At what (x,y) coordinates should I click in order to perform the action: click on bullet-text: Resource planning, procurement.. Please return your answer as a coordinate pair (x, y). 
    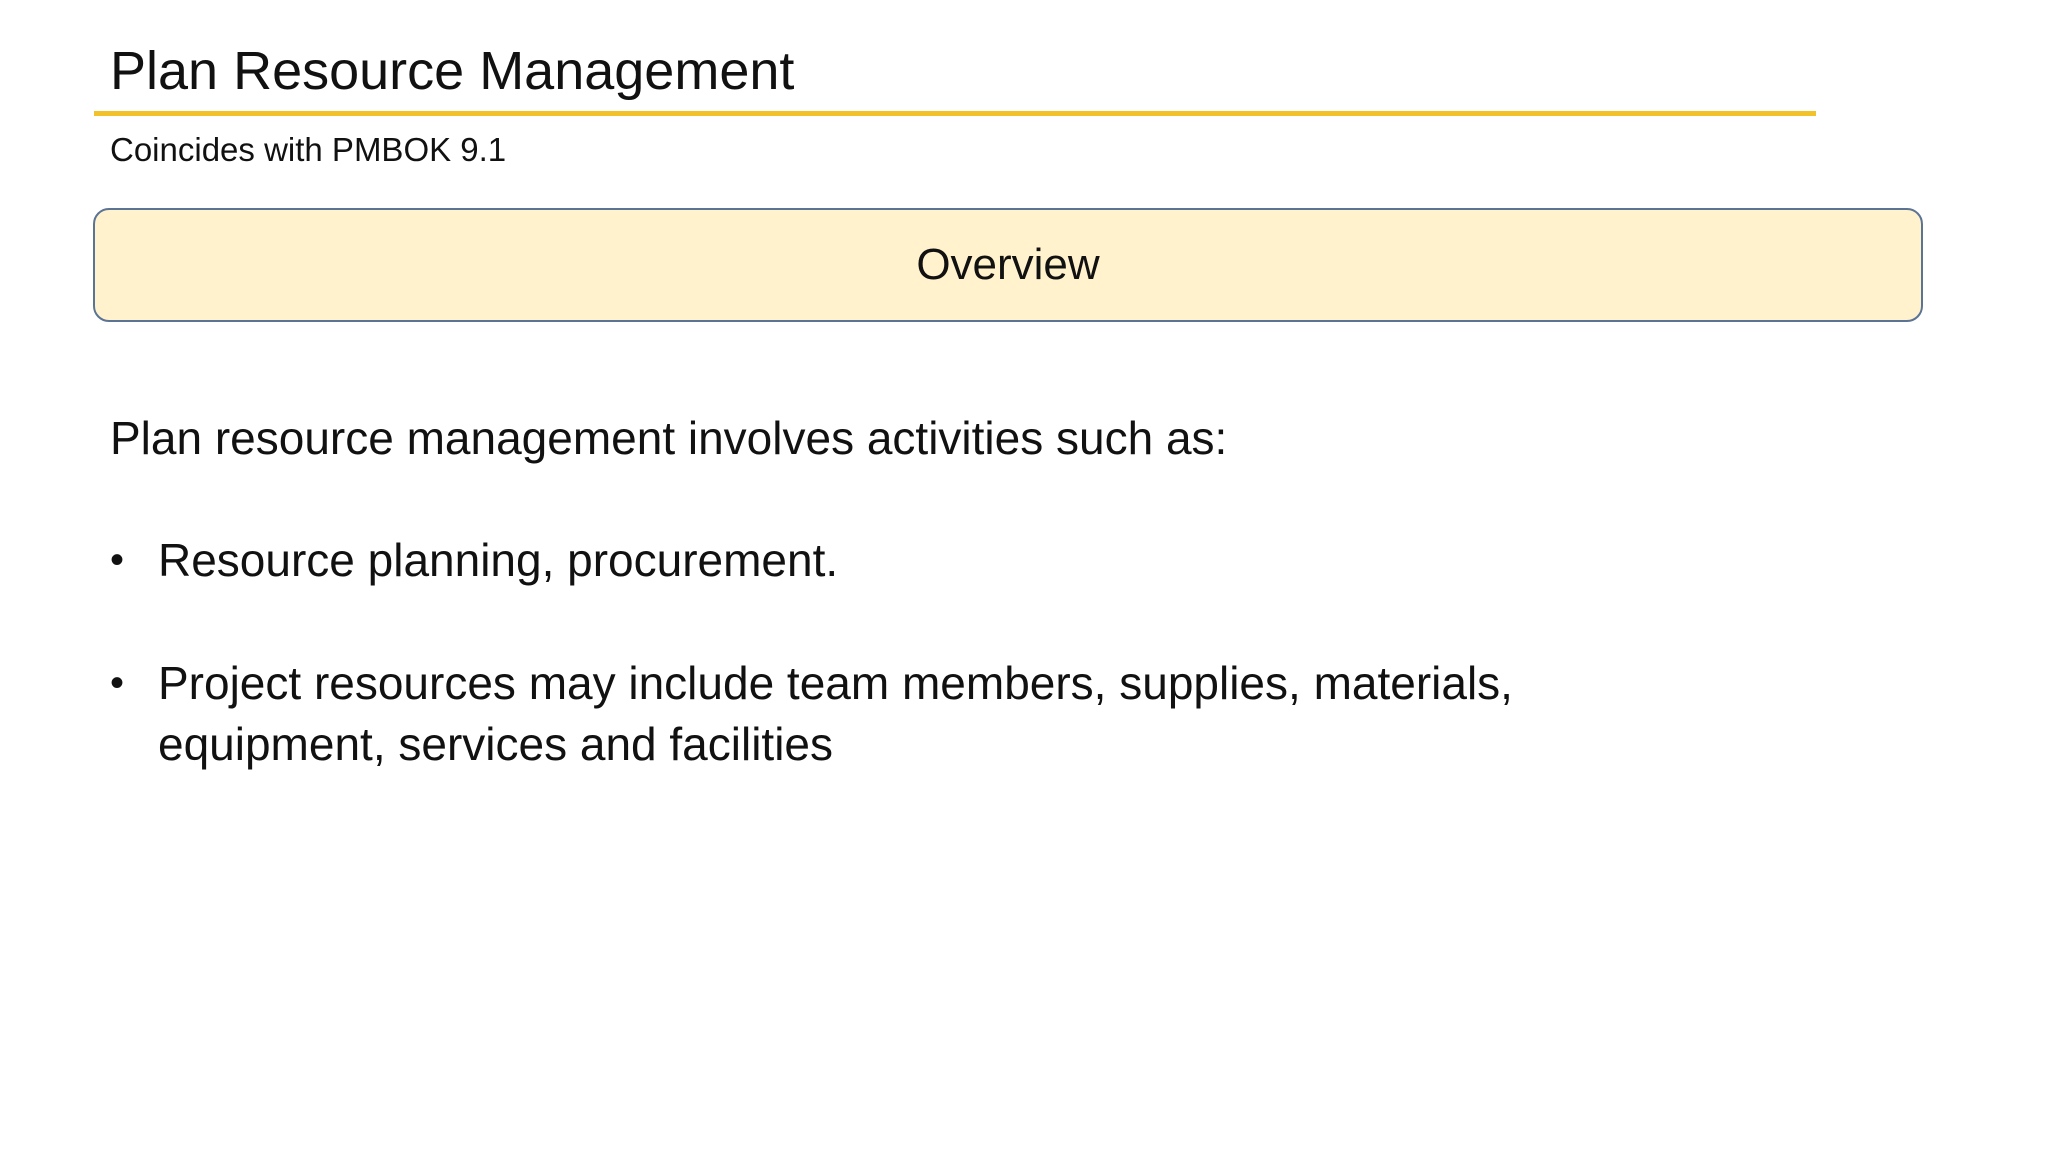
    Looking at the image, I should click on (498, 560).